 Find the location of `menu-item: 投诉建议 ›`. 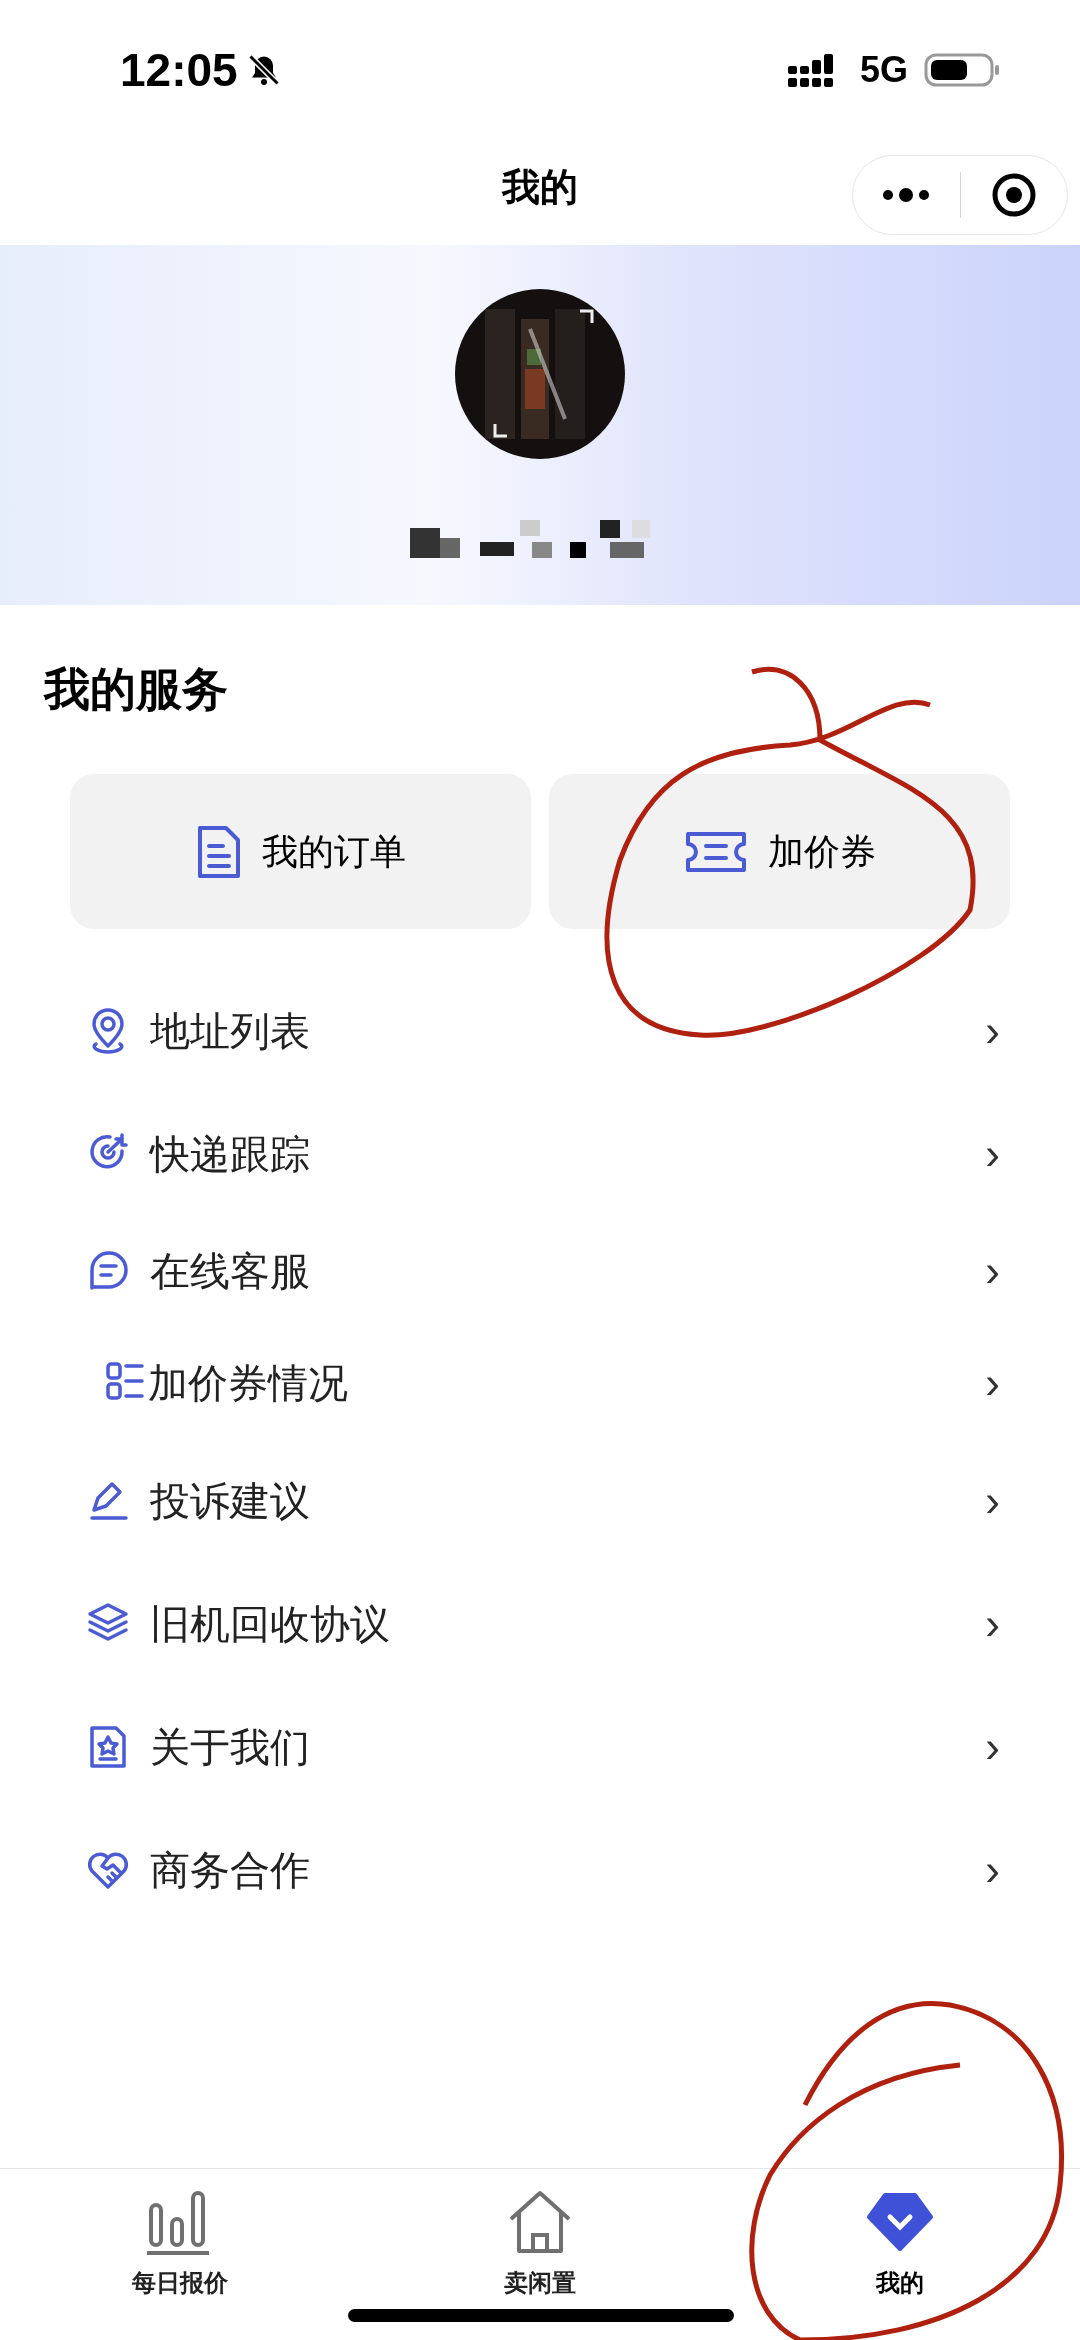

menu-item: 投诉建议 › is located at coordinates (540, 1500).